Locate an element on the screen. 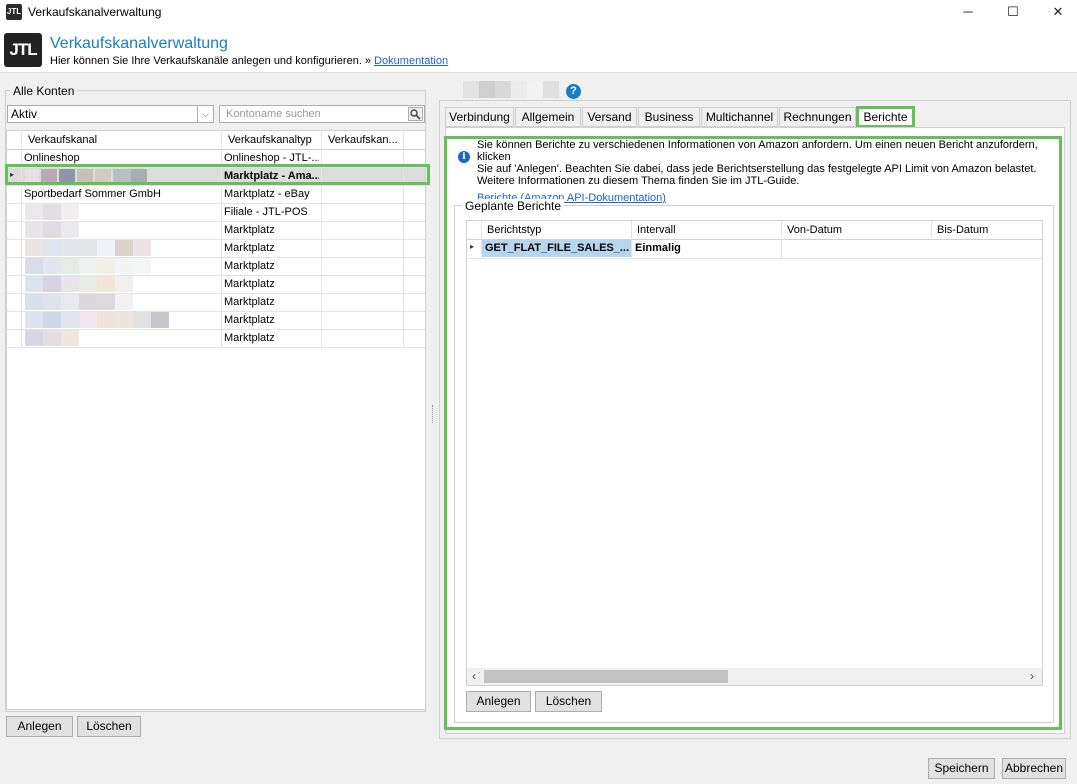 This screenshot has height=784, width=1077. title-bar is located at coordinates (538, 12).